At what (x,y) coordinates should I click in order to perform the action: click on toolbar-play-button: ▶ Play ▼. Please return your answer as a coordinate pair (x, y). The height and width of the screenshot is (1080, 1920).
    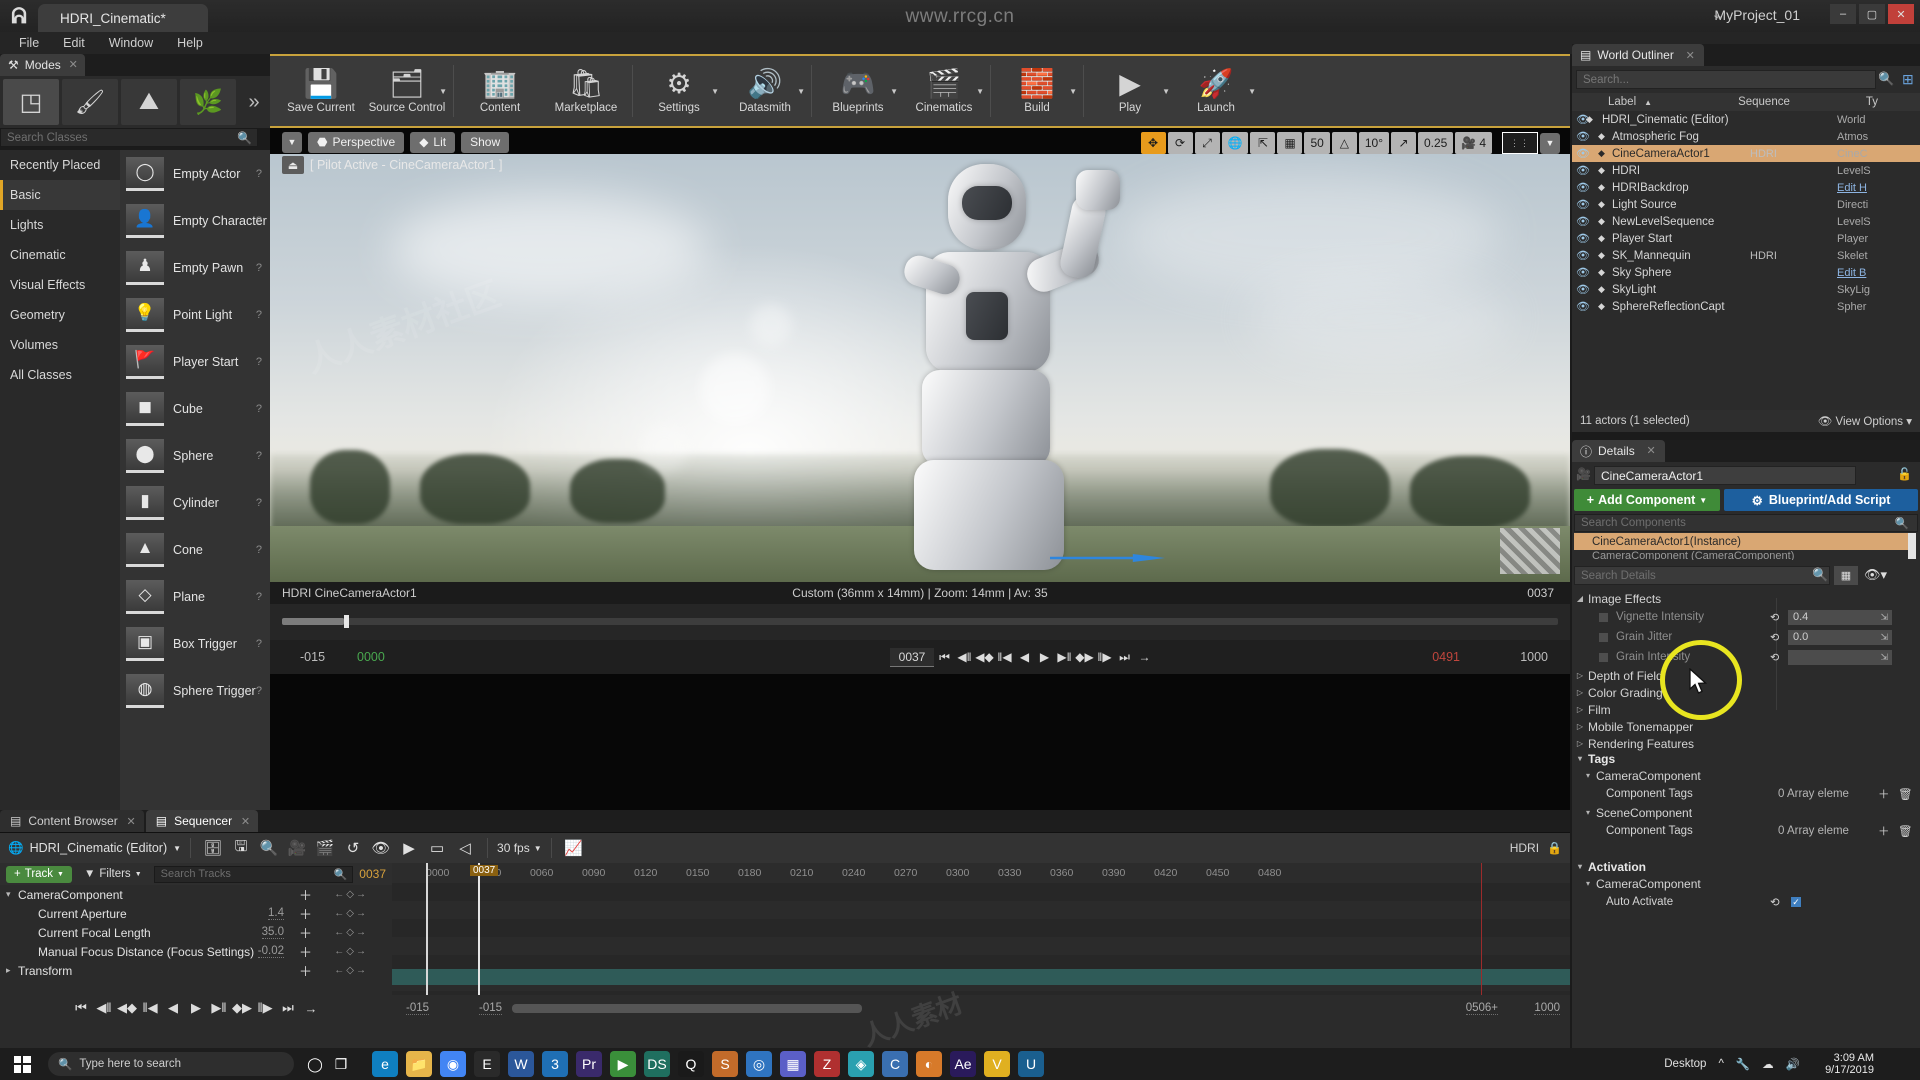
    Looking at the image, I should click on (1130, 91).